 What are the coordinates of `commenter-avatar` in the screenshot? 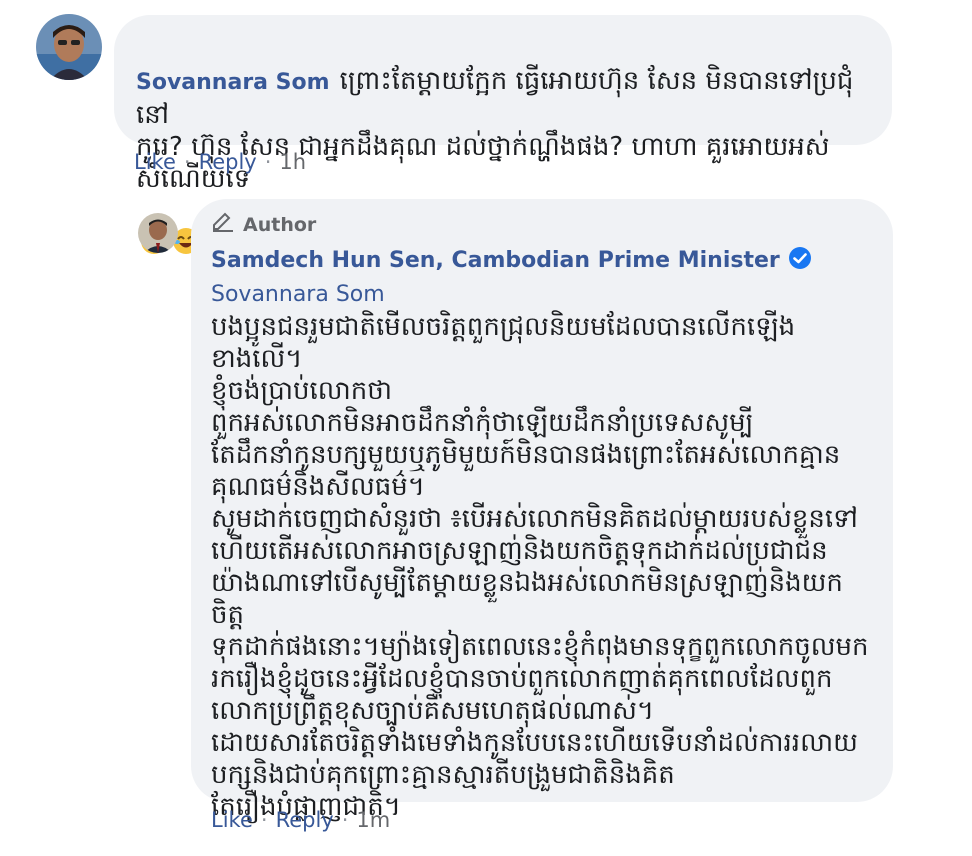 It's located at (69, 47).